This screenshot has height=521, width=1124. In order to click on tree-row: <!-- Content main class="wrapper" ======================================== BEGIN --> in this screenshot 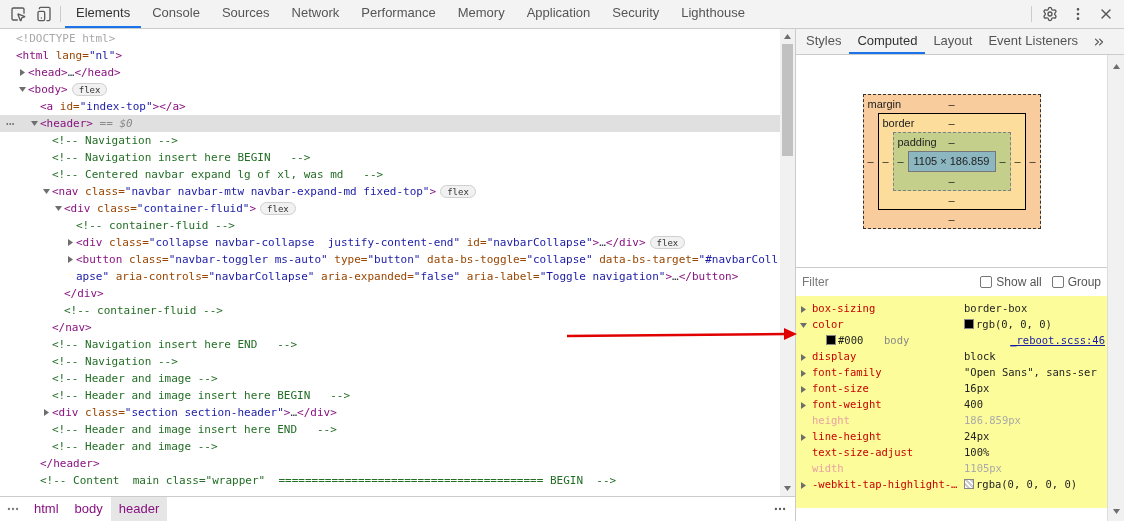, I will do `click(390, 480)`.